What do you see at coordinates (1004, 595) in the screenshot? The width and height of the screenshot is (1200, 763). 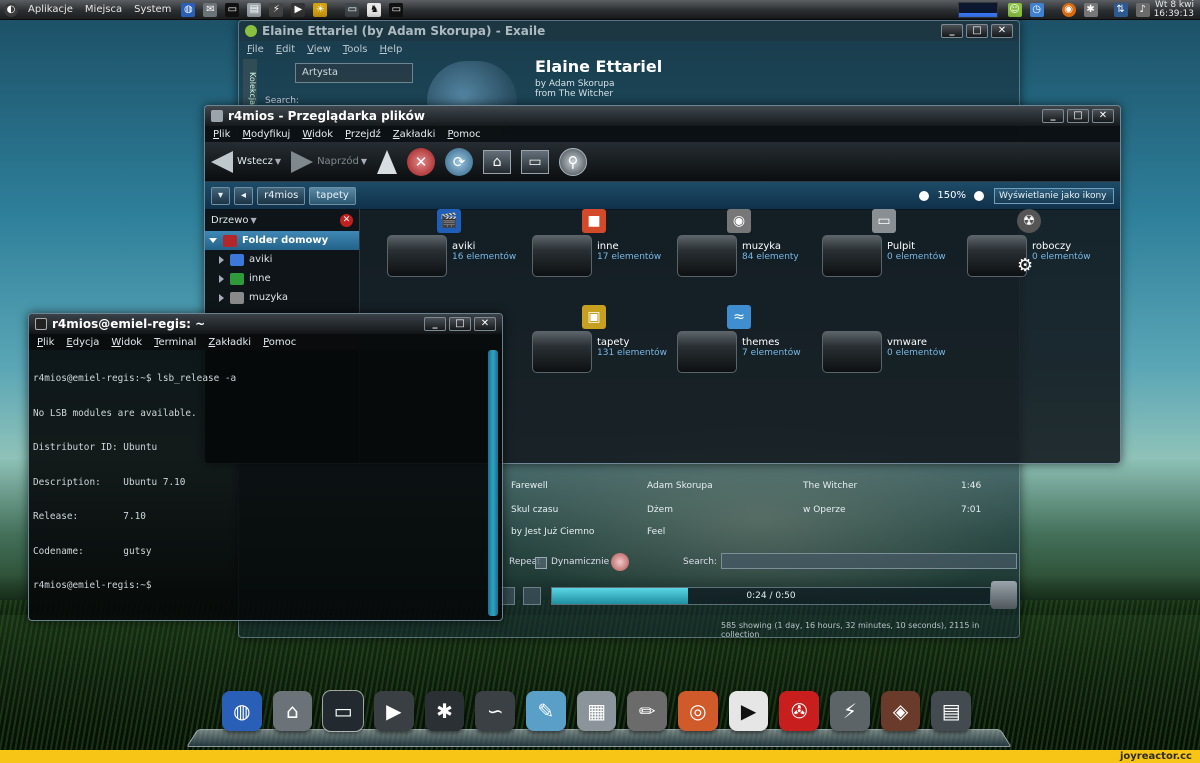 I see `device-icon` at bounding box center [1004, 595].